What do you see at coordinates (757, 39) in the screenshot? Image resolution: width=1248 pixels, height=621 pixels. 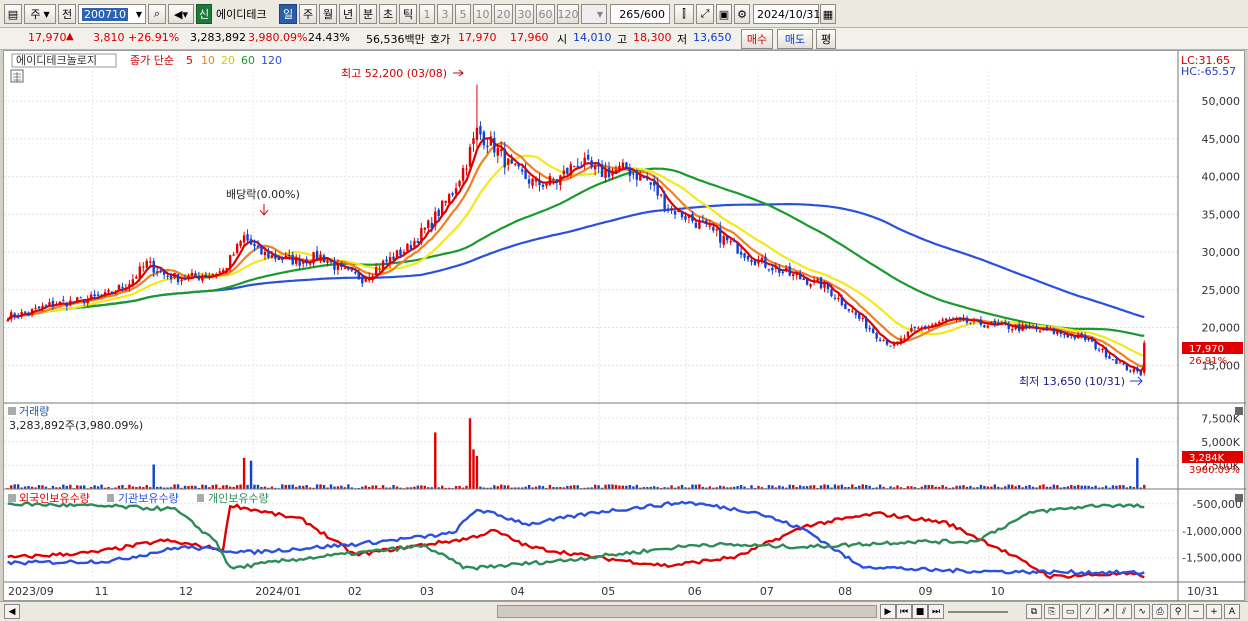 I see `buy-button: 매수` at bounding box center [757, 39].